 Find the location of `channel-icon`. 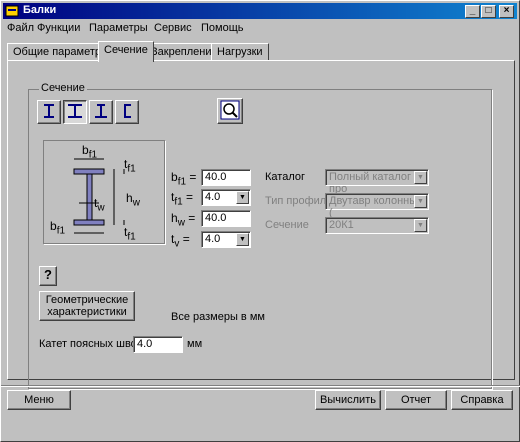

channel-icon is located at coordinates (127, 111).